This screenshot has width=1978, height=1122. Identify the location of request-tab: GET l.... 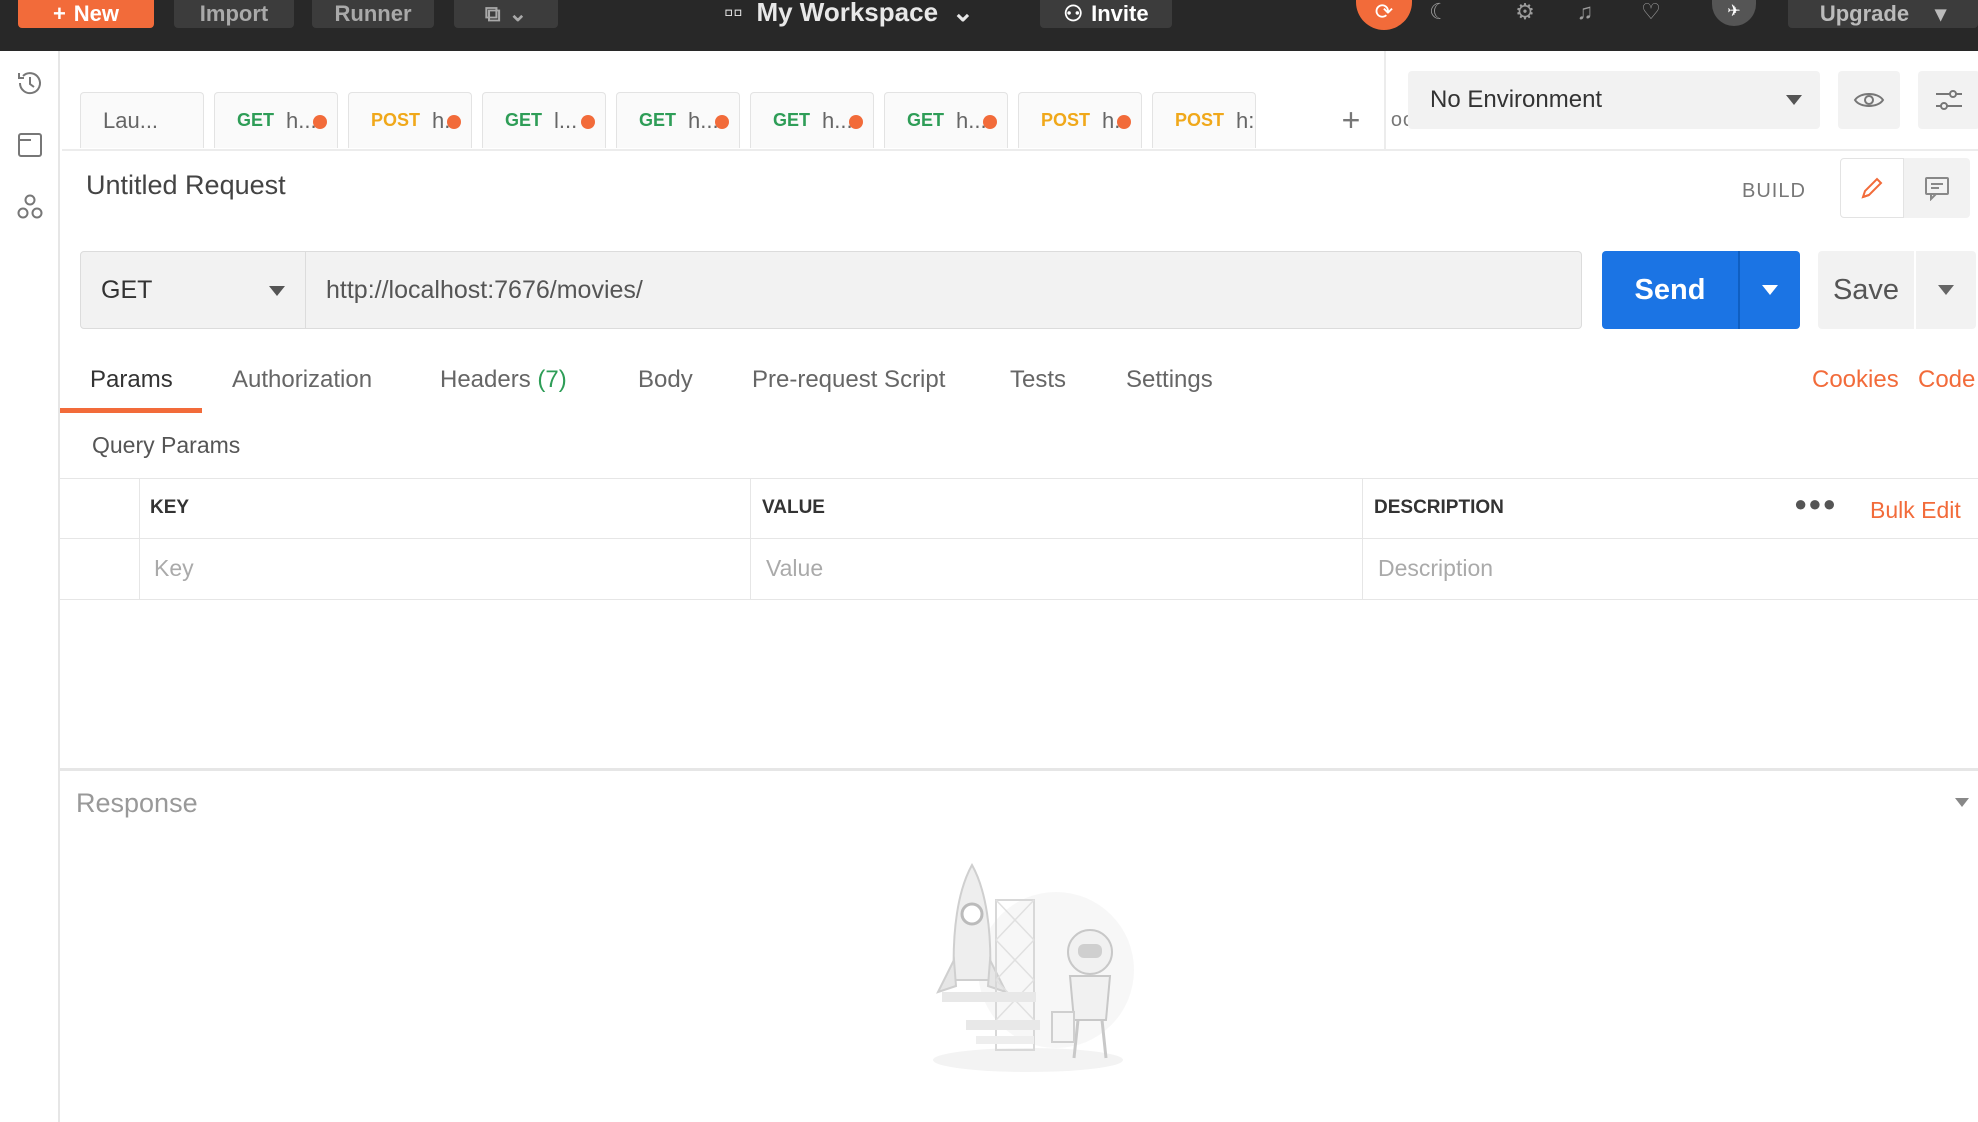
(544, 120).